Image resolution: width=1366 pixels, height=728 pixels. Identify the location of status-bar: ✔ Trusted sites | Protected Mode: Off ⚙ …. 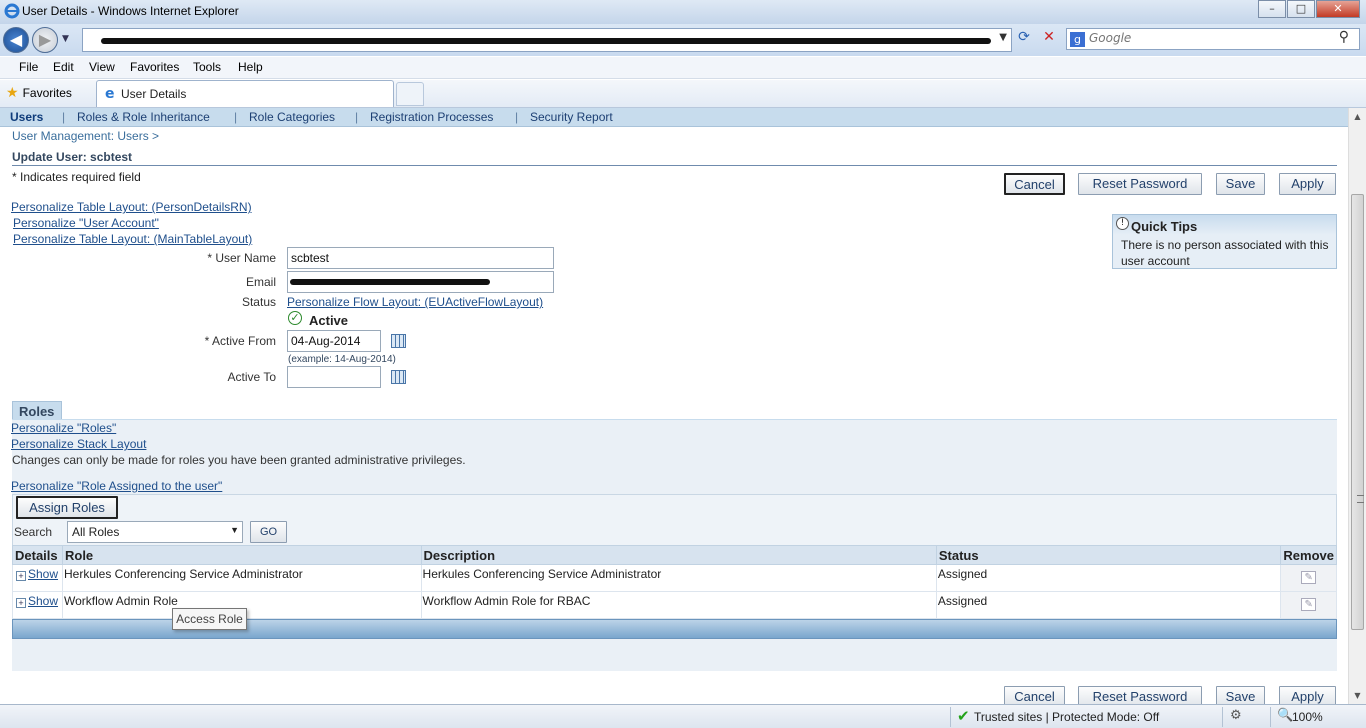
(683, 716).